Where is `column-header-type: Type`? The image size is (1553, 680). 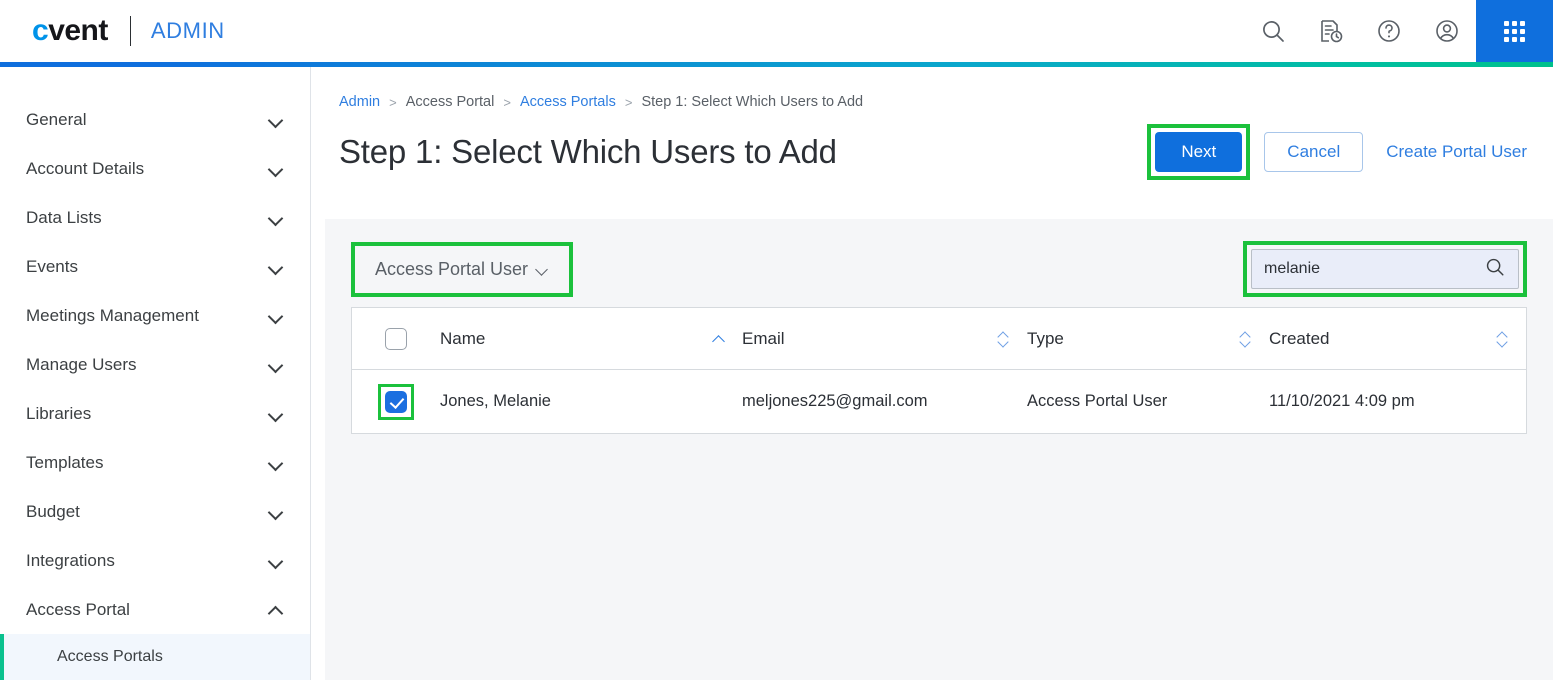
column-header-type: Type is located at coordinates (1148, 339).